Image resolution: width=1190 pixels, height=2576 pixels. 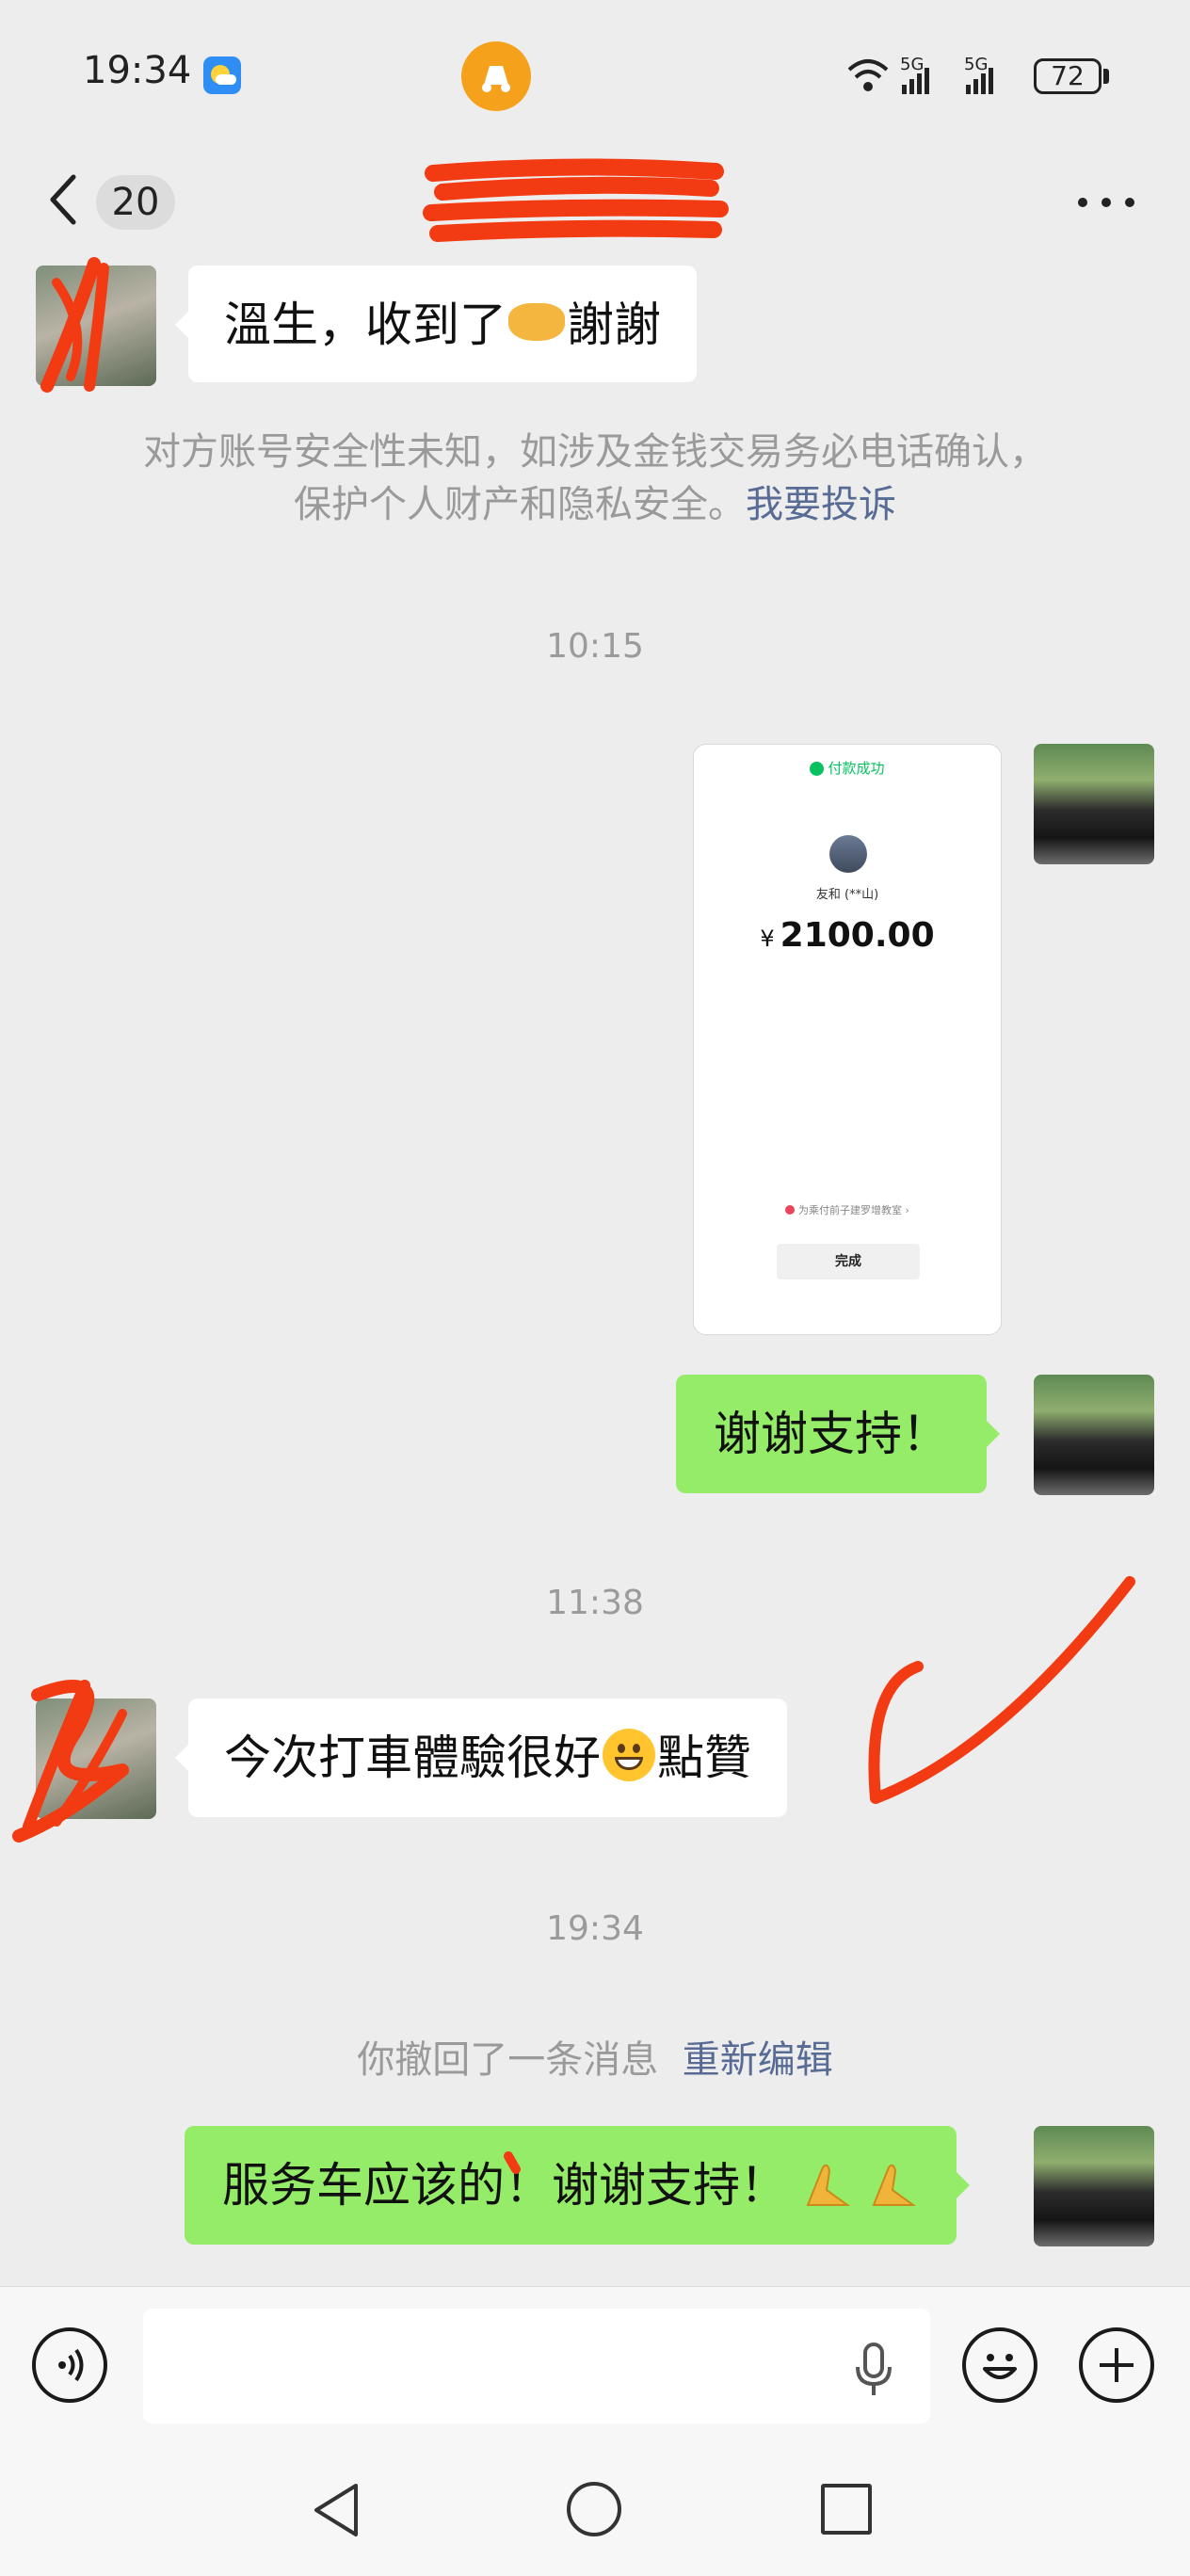 What do you see at coordinates (856, 768) in the screenshot?
I see `payment-status-text: 付款成功` at bounding box center [856, 768].